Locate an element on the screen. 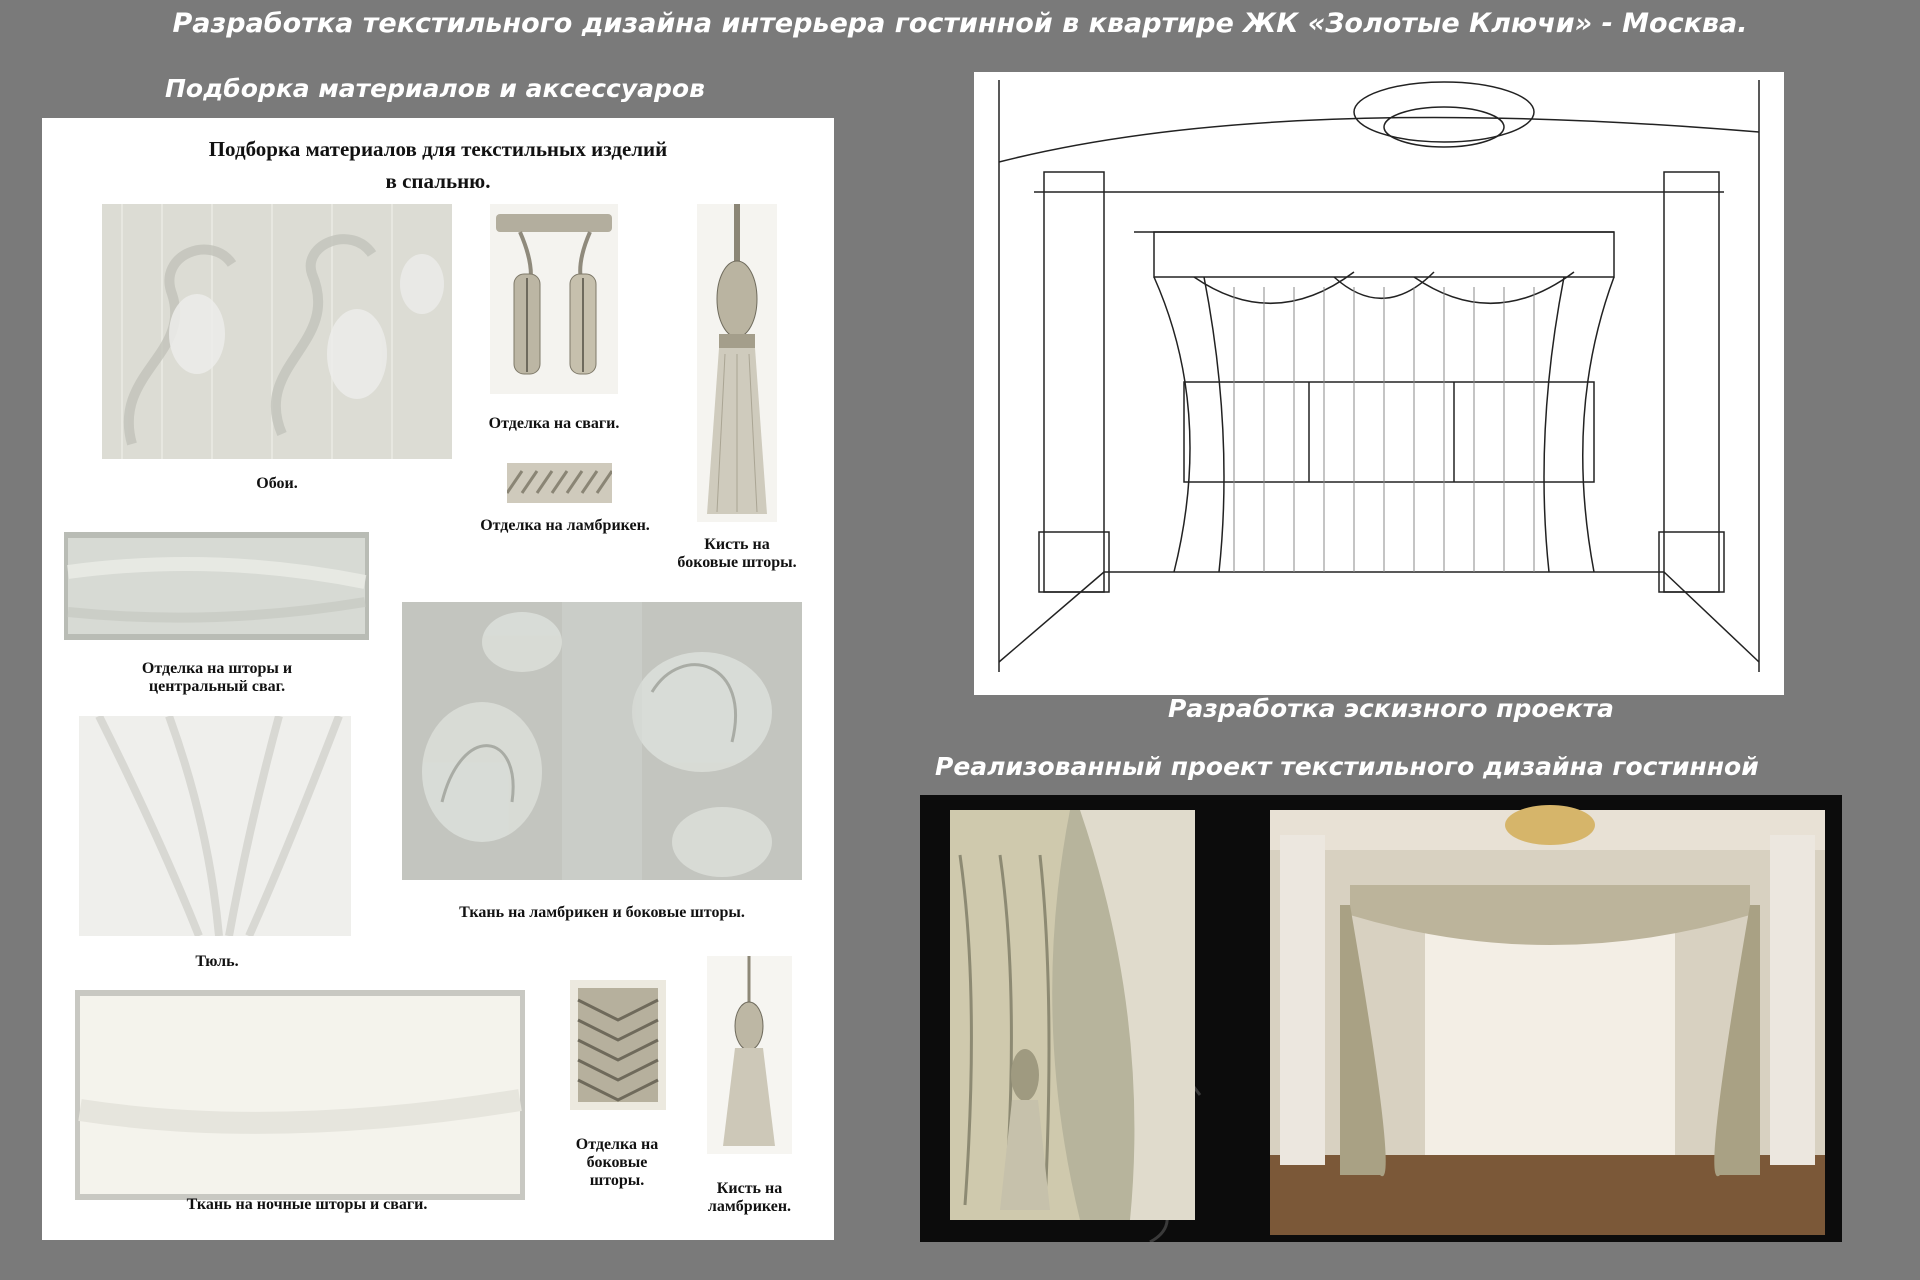 Image resolution: width=1920 pixels, height=1280 pixels. tulle-swatch is located at coordinates (215, 826).